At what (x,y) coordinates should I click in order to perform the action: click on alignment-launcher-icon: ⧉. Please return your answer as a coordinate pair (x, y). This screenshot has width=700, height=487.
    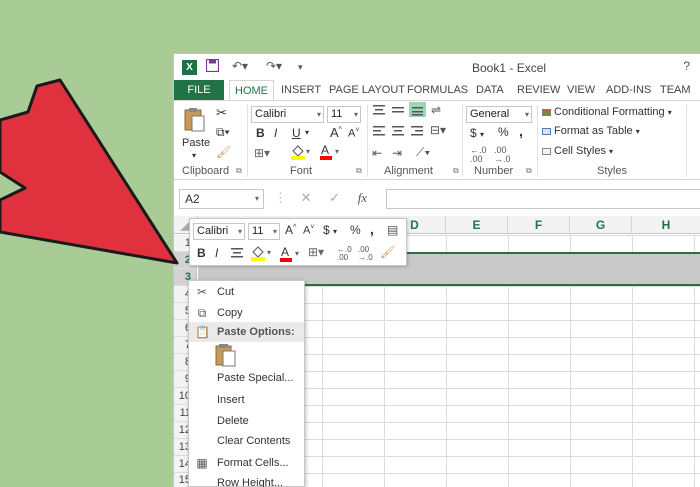
    Looking at the image, I should click on (456, 171).